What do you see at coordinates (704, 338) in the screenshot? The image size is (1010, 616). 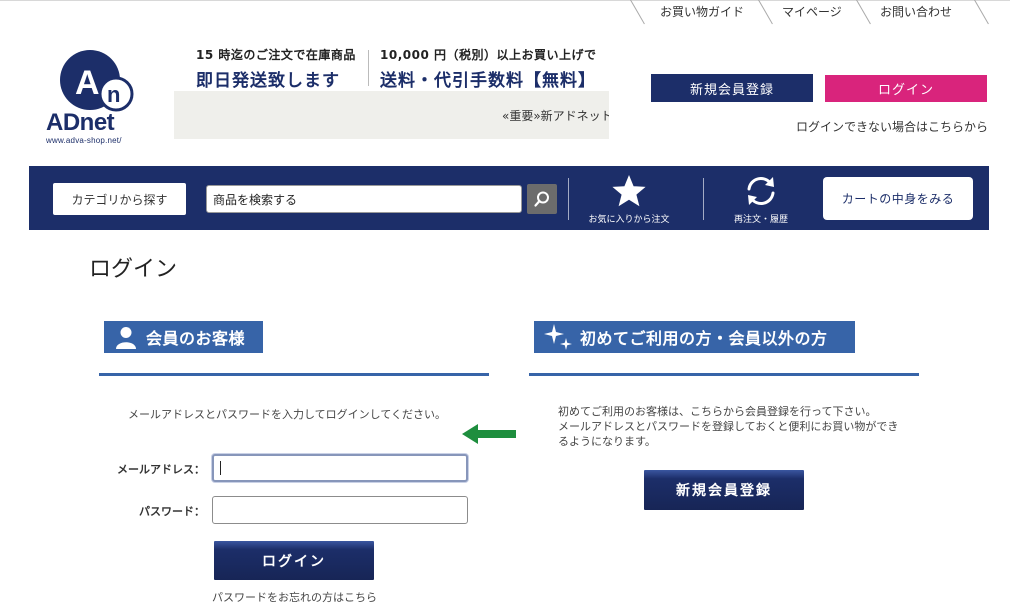 I see `guest-section-title: 初めてご利用の方・会員以外の方` at bounding box center [704, 338].